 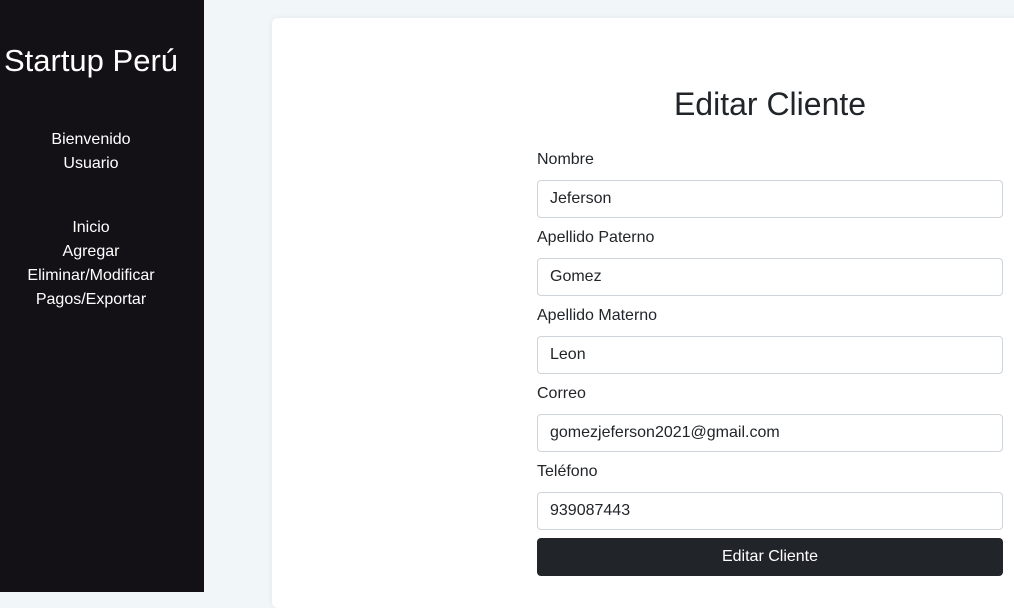 What do you see at coordinates (91, 139) in the screenshot?
I see `welcome-line: Bienvenido` at bounding box center [91, 139].